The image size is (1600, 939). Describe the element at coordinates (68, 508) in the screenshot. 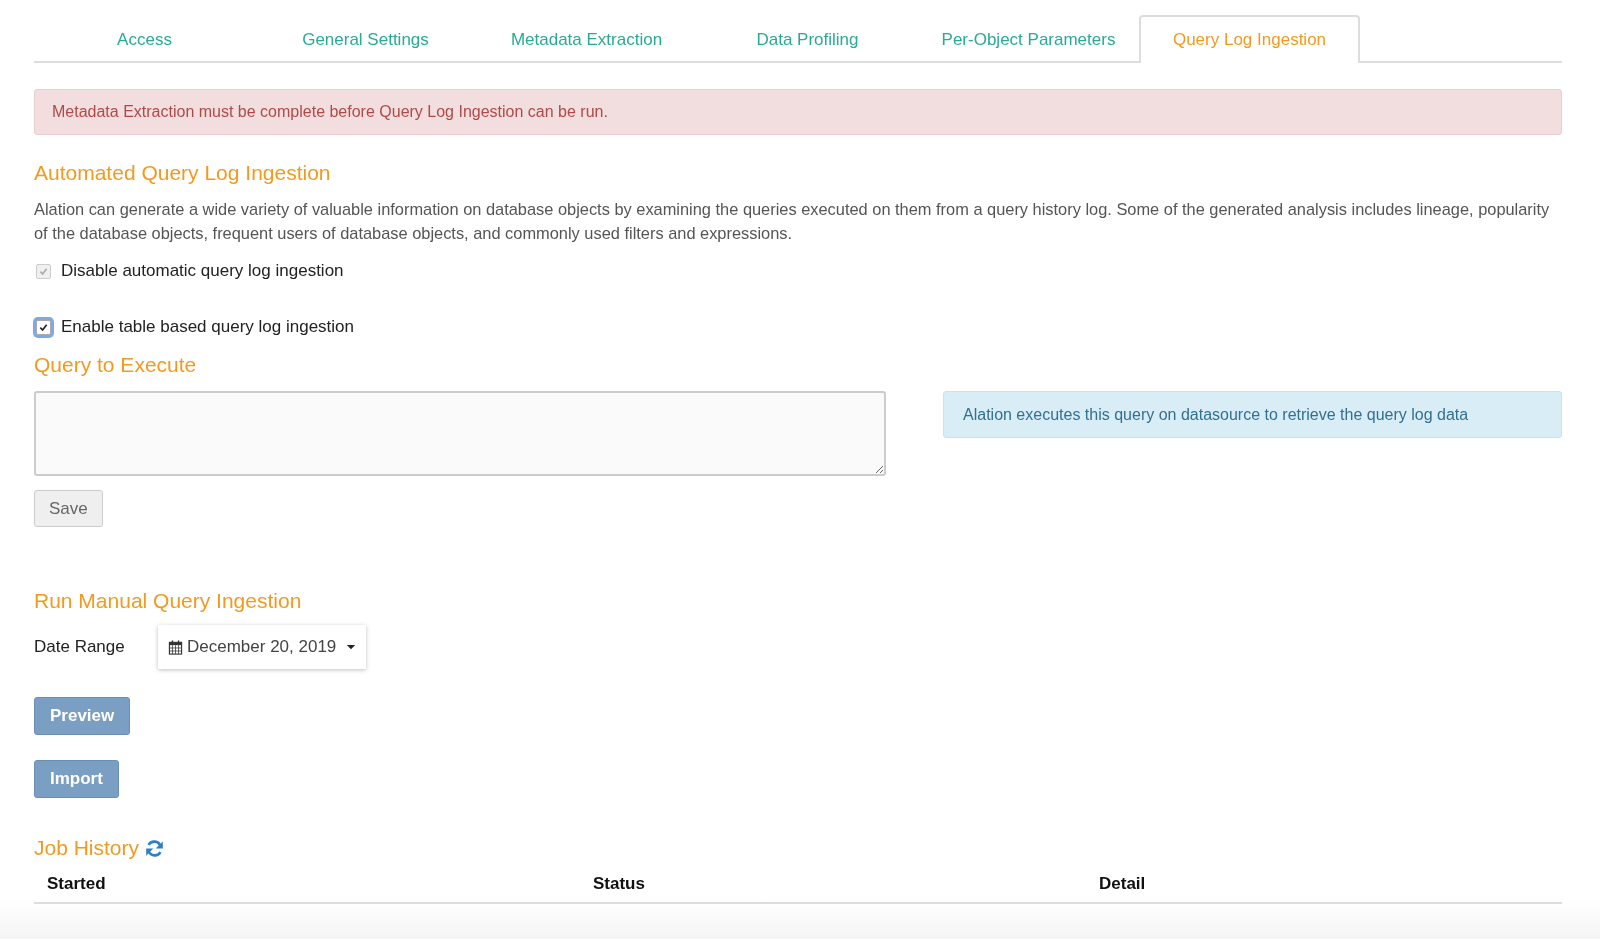

I see `save-button: Save` at that location.